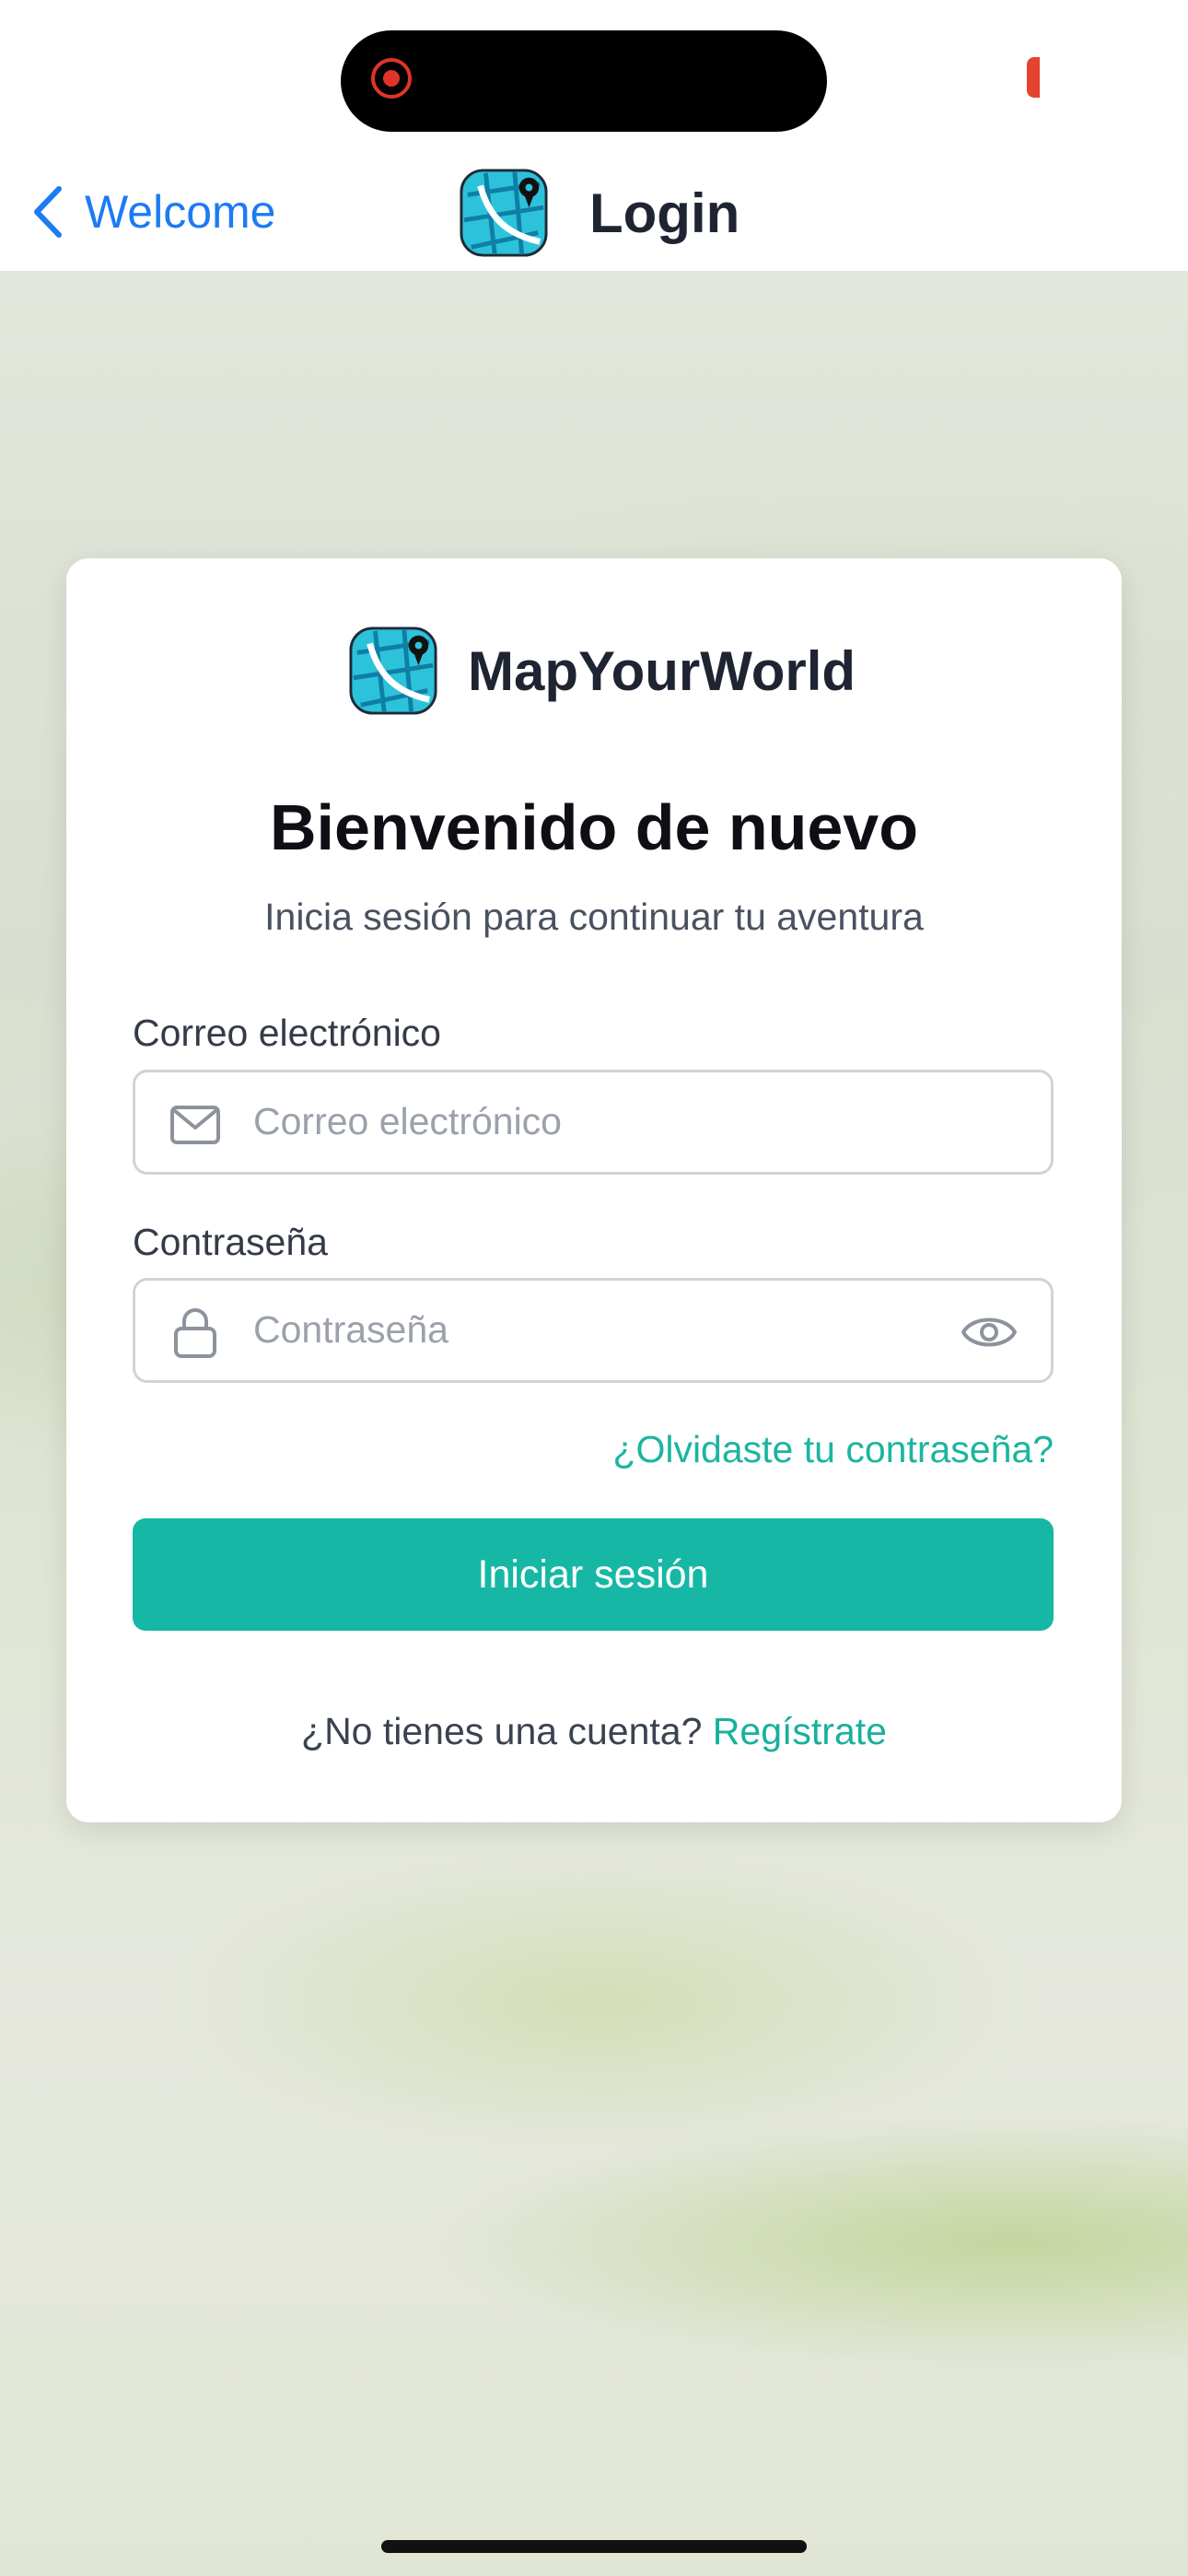 The height and width of the screenshot is (2576, 1188). What do you see at coordinates (593, 1574) in the screenshot?
I see `login-button: Iniciar sesión` at bounding box center [593, 1574].